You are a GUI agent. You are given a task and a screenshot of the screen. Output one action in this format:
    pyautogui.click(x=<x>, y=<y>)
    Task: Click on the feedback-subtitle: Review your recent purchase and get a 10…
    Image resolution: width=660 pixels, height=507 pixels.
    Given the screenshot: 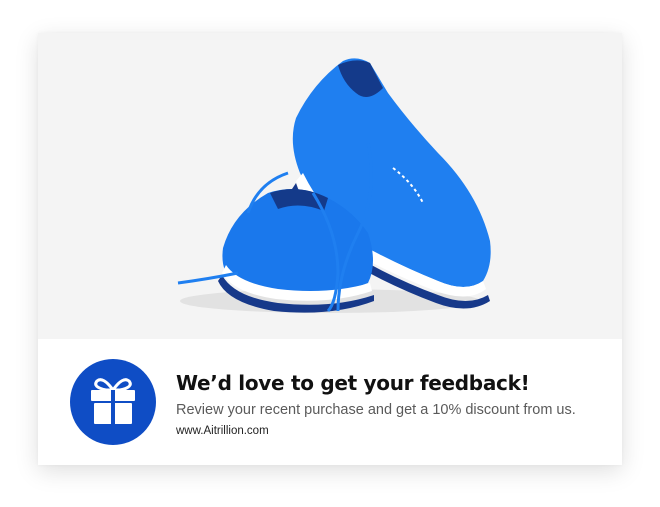 What is the action you would take?
    pyautogui.click(x=376, y=410)
    